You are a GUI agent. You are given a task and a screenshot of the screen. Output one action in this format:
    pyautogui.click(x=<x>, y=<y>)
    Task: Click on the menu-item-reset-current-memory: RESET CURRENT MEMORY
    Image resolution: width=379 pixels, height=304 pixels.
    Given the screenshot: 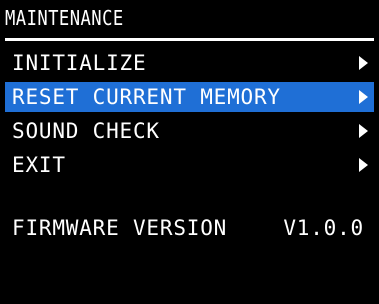 What is the action you would take?
    pyautogui.click(x=189, y=97)
    